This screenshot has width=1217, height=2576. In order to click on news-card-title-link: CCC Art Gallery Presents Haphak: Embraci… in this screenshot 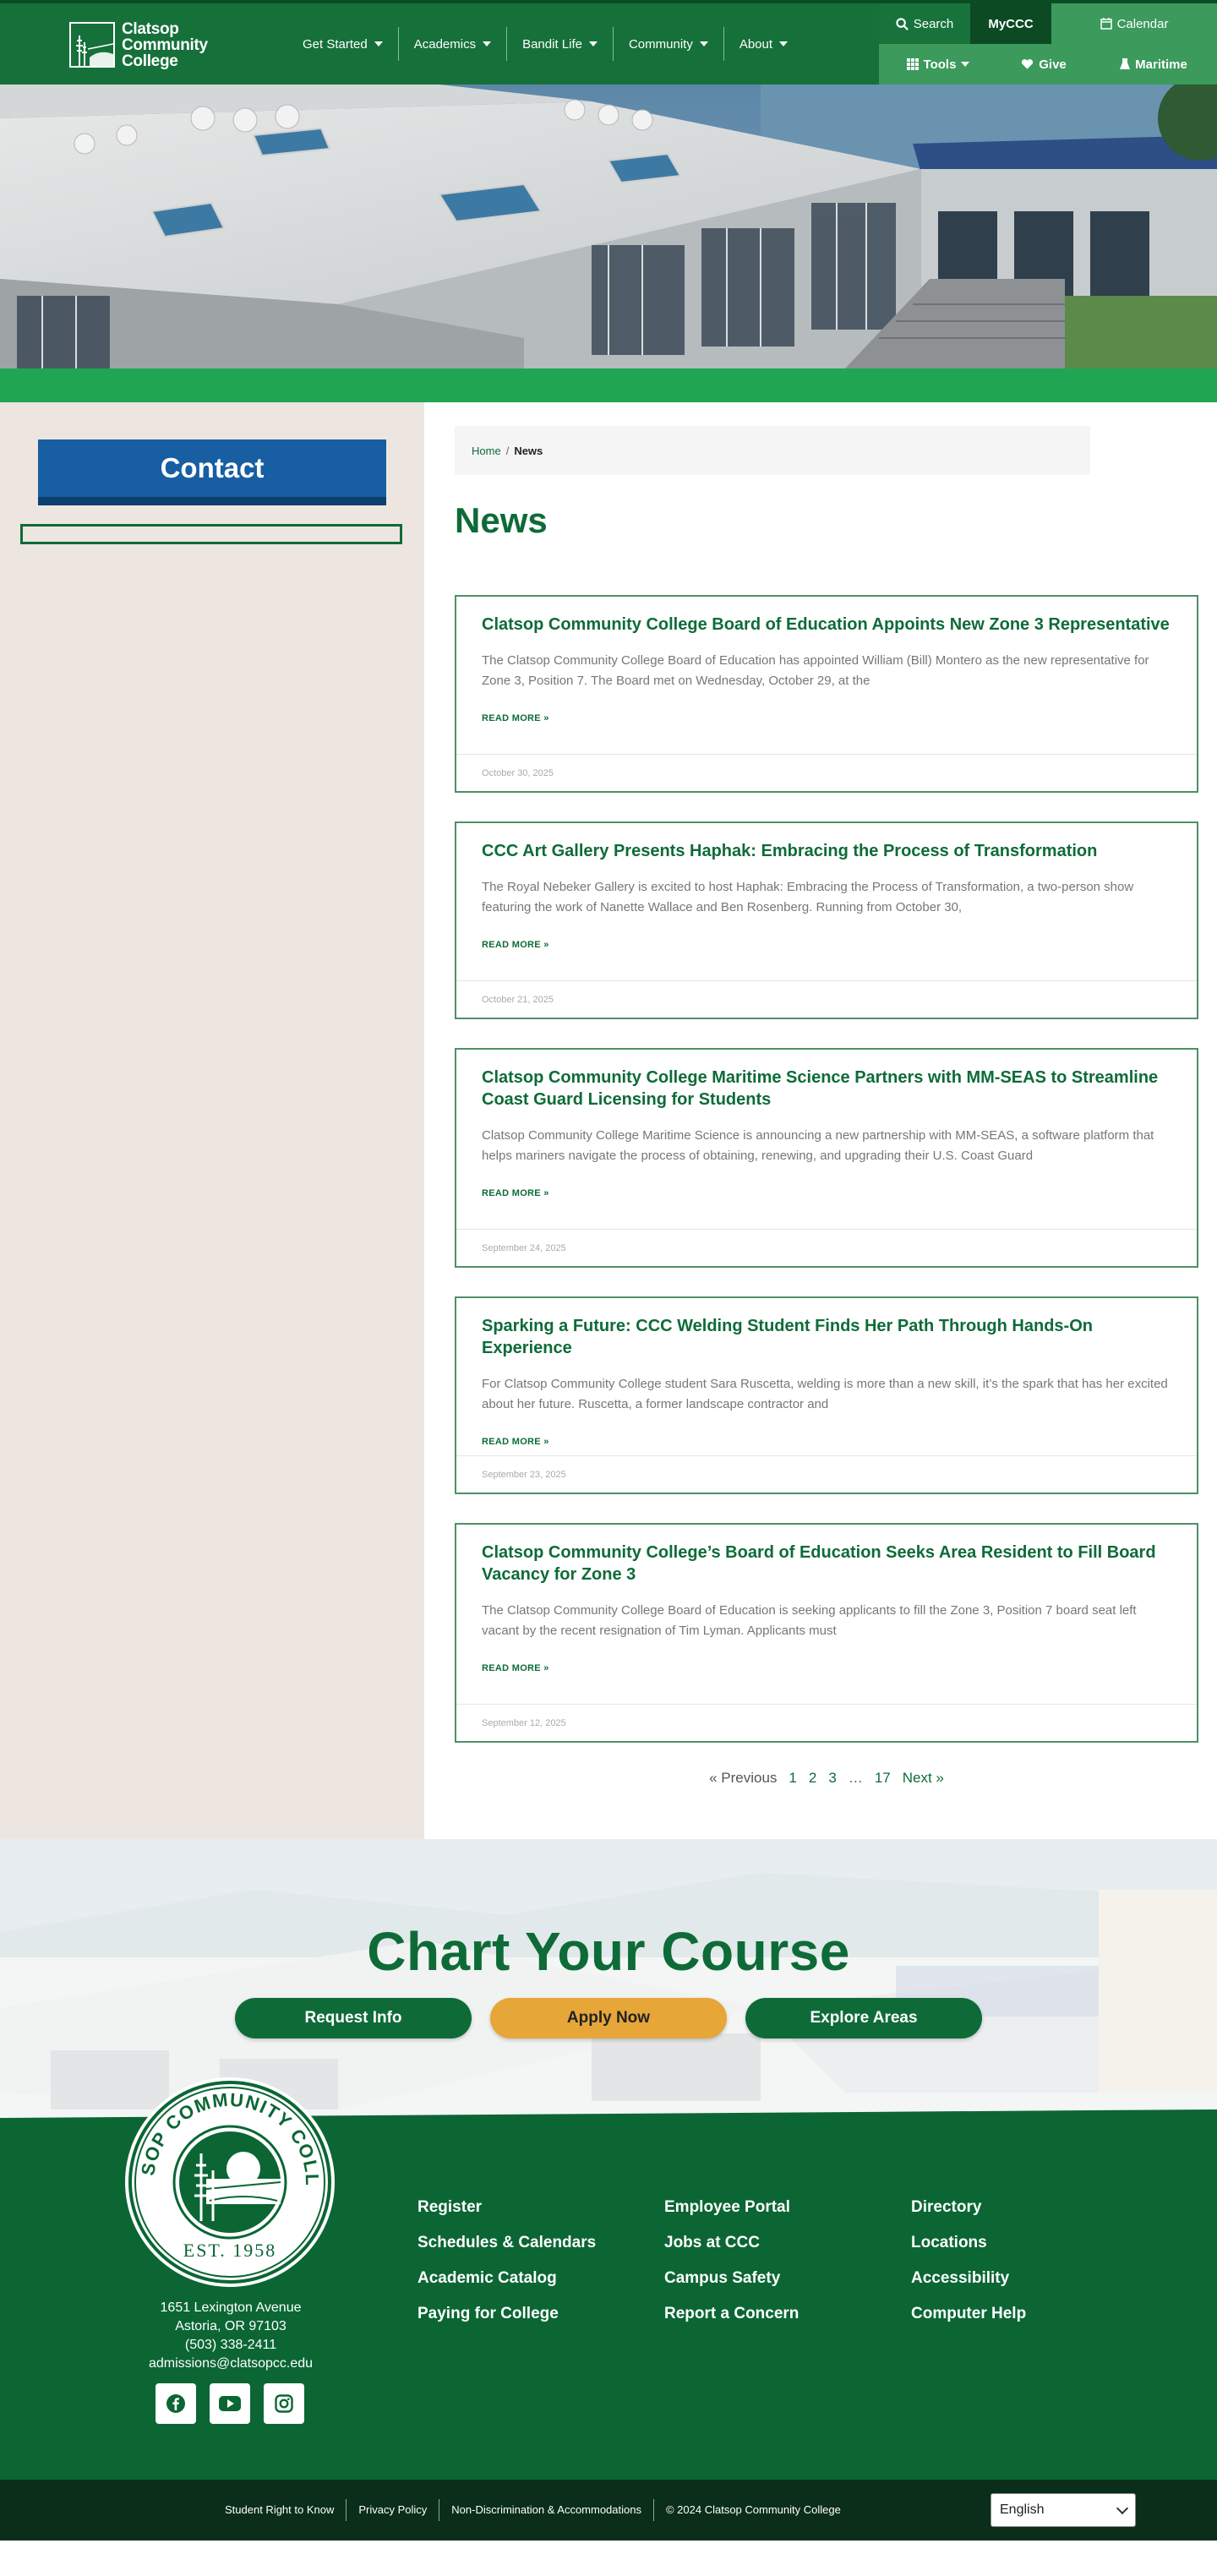, I will do `click(827, 851)`.